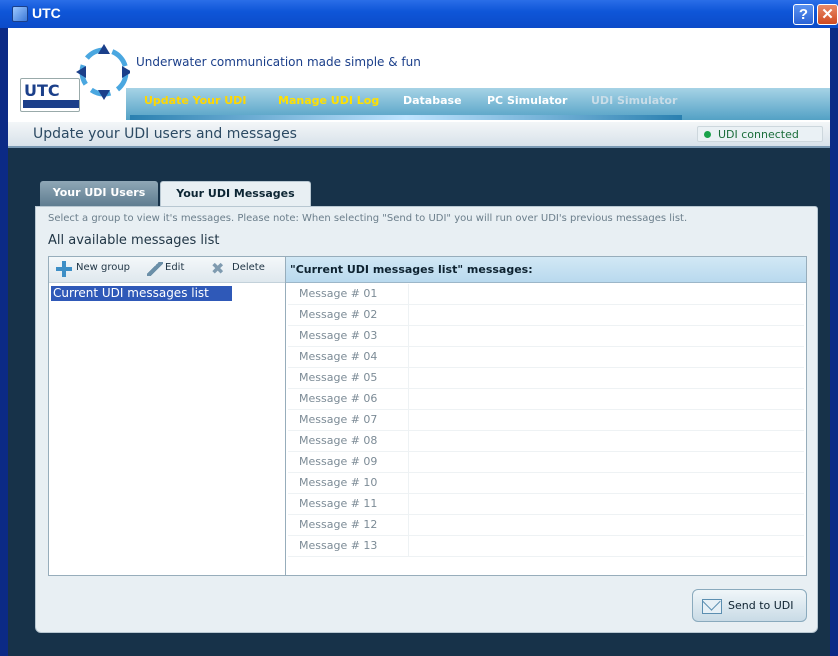  What do you see at coordinates (348, 378) in the screenshot?
I see `message-label: Message # 05` at bounding box center [348, 378].